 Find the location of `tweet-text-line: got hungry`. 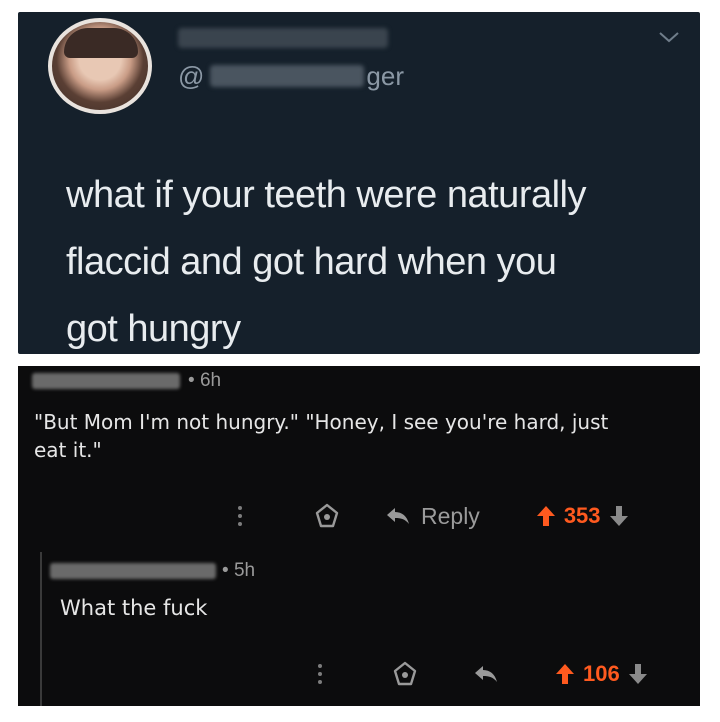

tweet-text-line: got hungry is located at coordinates (153, 329).